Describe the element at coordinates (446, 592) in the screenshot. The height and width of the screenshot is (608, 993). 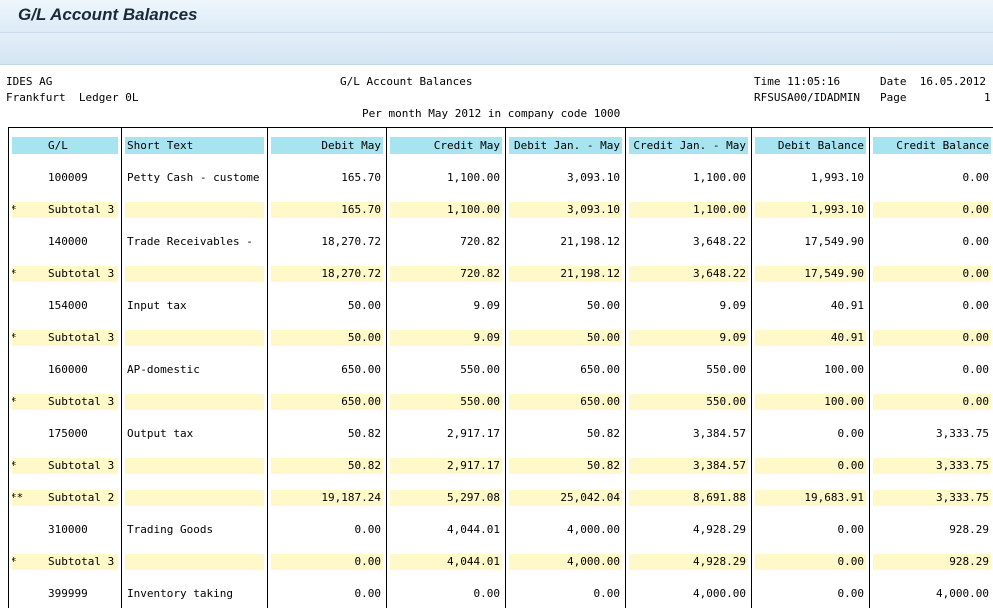
I see `cell-credit-may: 0.00` at that location.